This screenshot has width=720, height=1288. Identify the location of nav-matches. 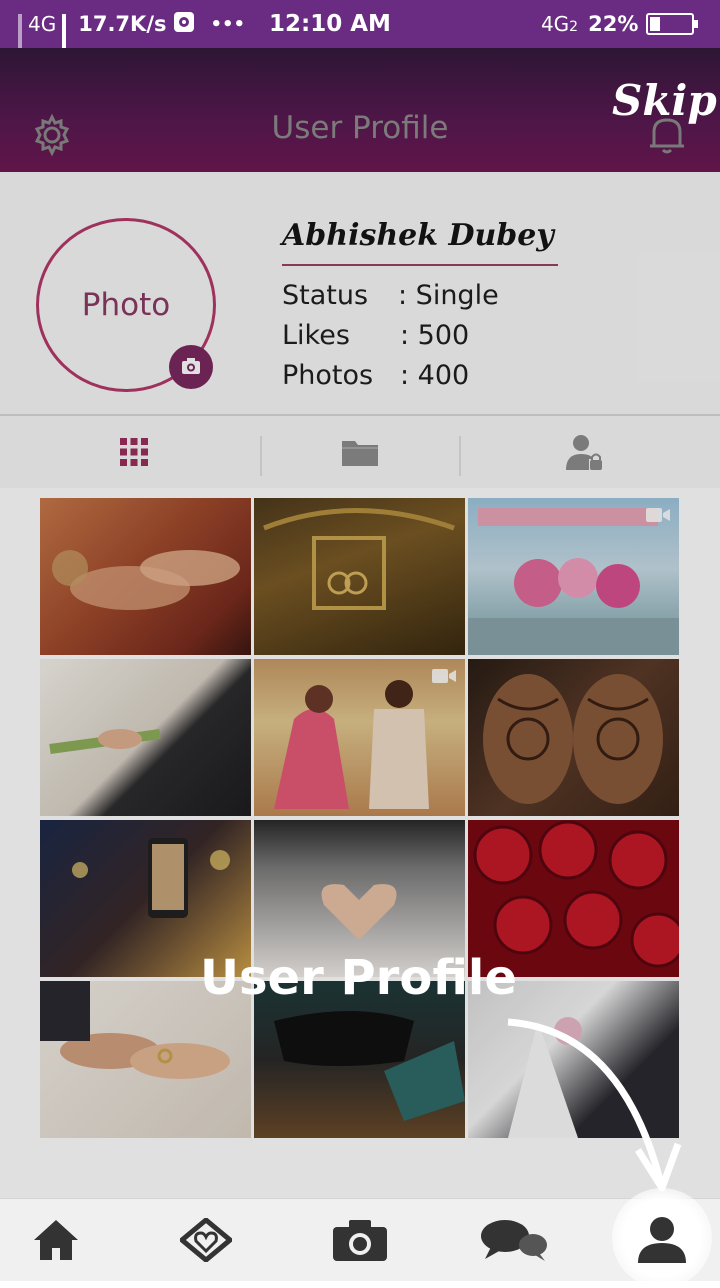
(206, 1240).